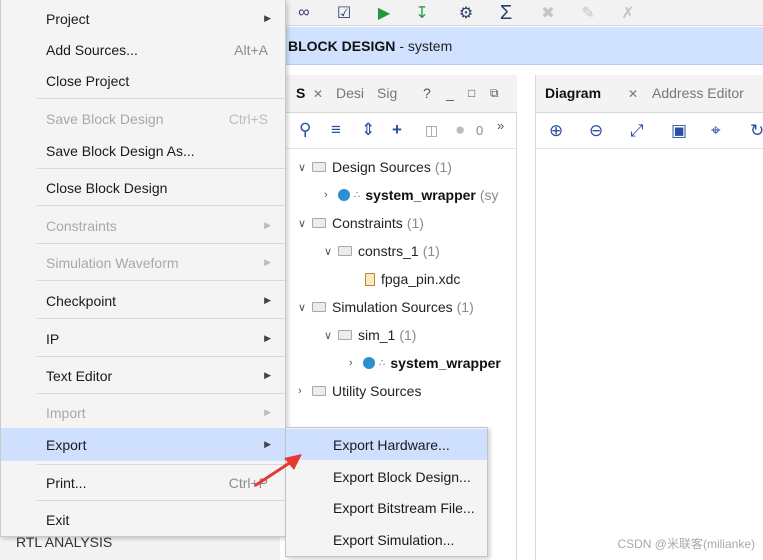 The image size is (763, 560). I want to click on tab-address-editor: Address Editor, so click(698, 93).